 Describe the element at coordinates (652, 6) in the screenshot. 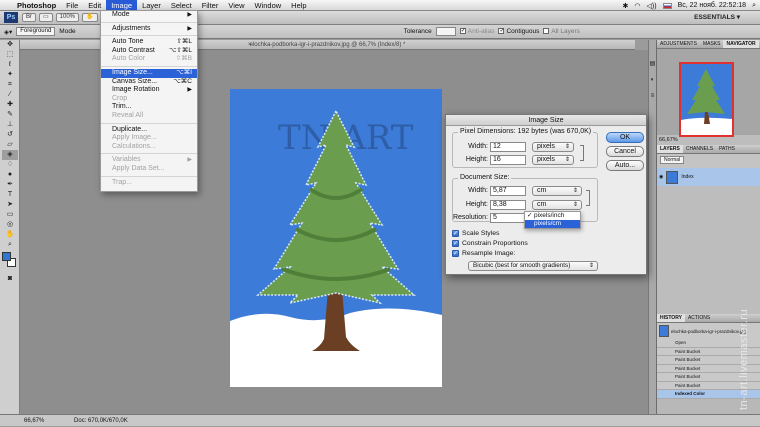

I see `volume-icon: ◁))` at that location.